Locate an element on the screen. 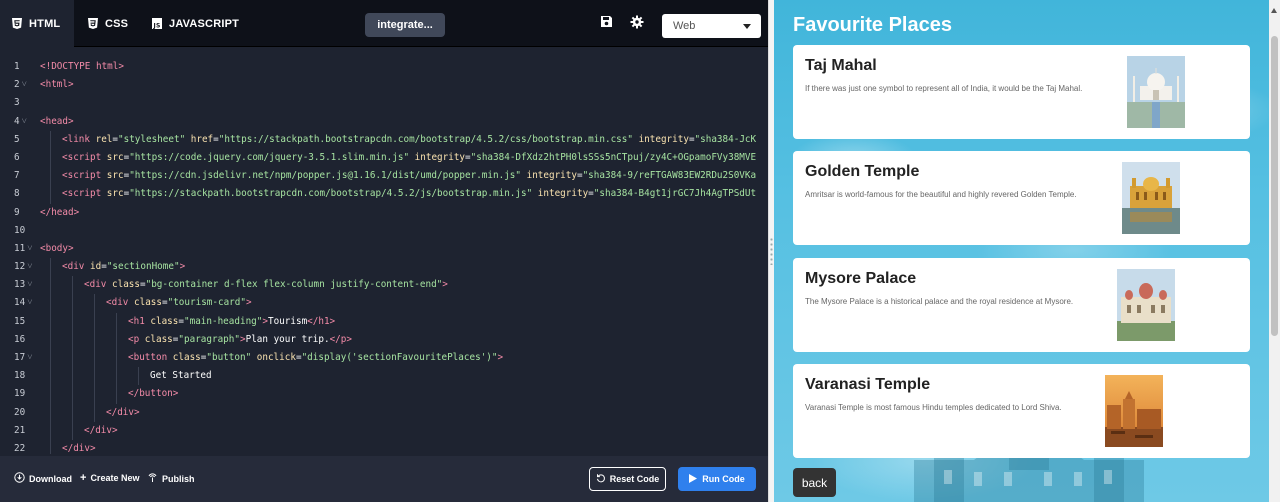 The width and height of the screenshot is (1280, 502). chevron-down-icon is located at coordinates (747, 26).